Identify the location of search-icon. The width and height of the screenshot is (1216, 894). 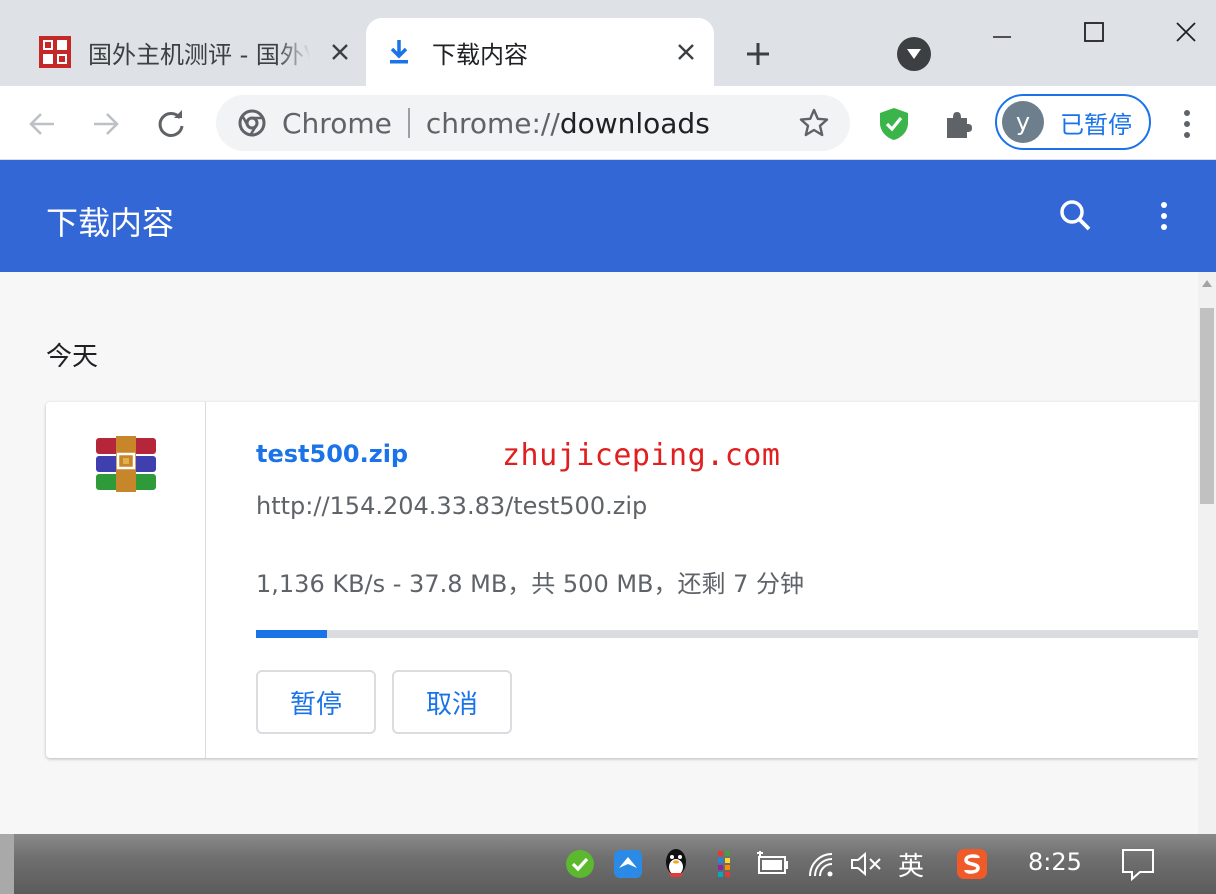
(1076, 216).